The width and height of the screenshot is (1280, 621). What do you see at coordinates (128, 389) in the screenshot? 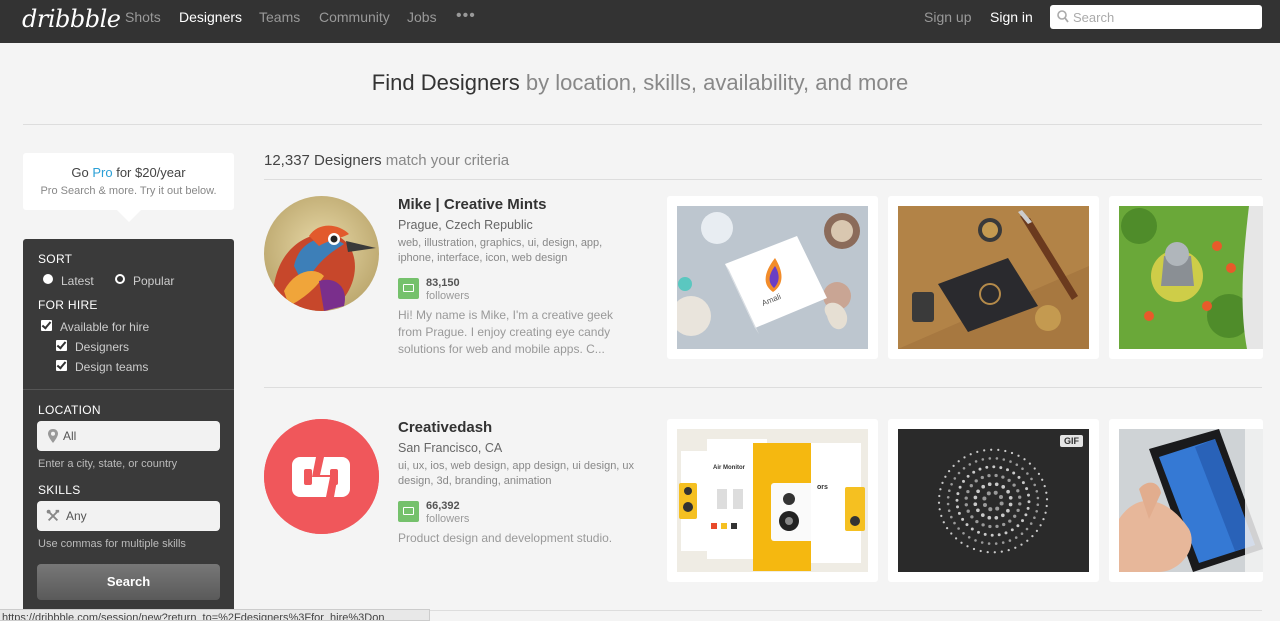
I see `filter-divider` at bounding box center [128, 389].